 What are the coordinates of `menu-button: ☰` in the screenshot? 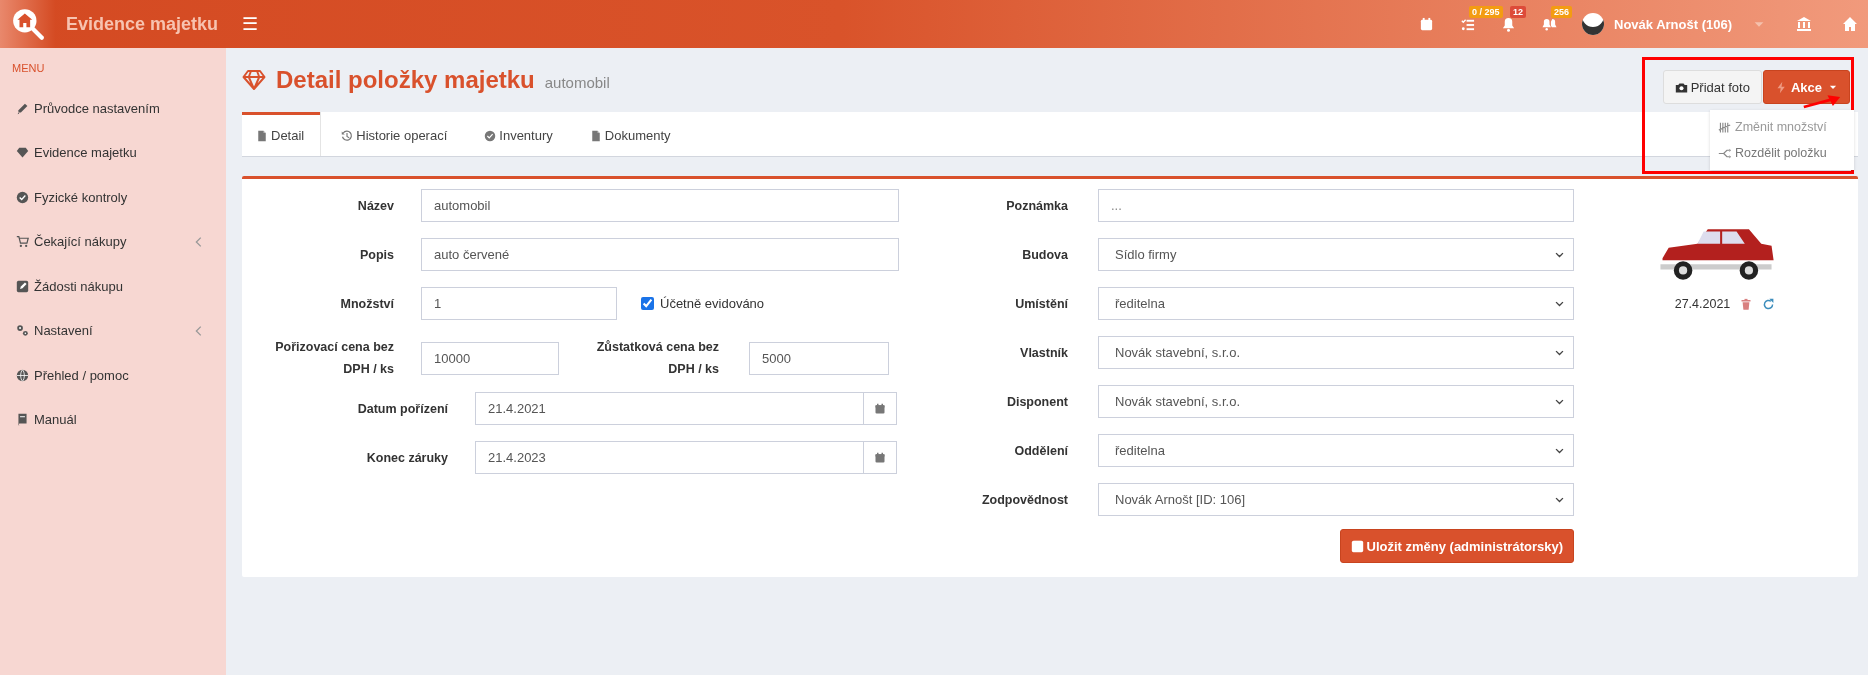 It's located at (250, 24).